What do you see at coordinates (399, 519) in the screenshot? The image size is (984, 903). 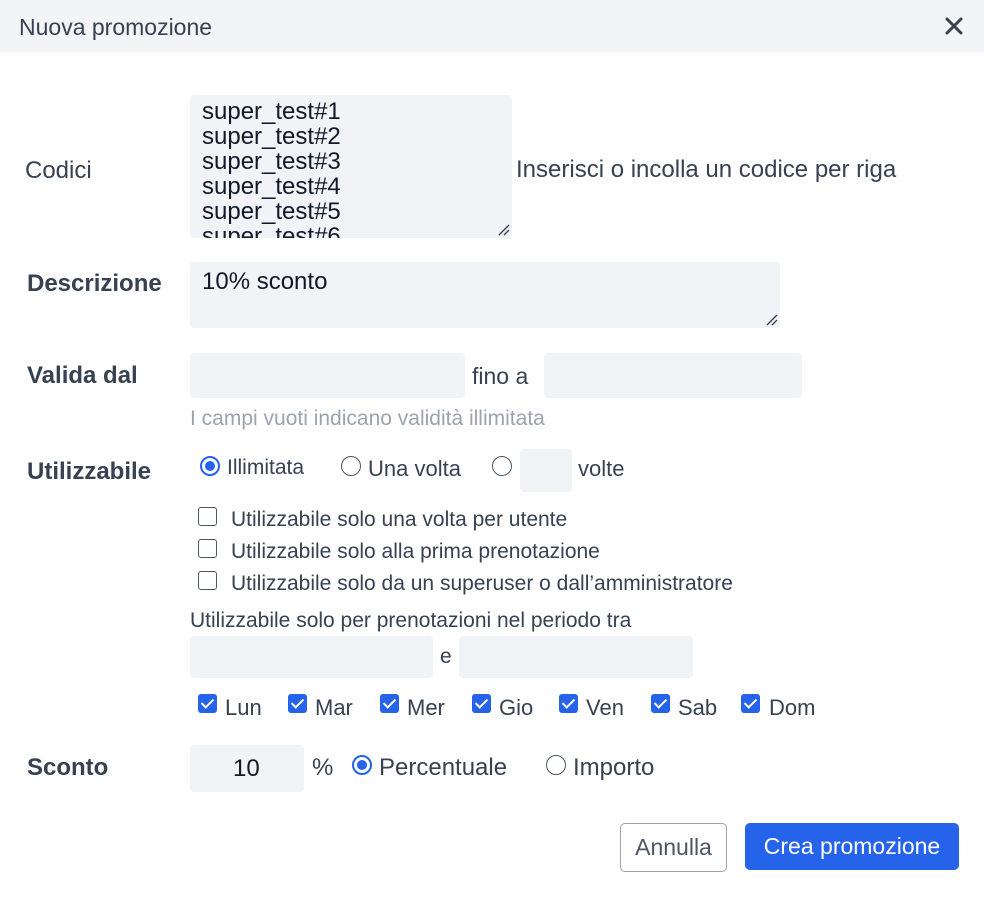 I see `once-per-user-label: Utilizzabile solo una volta per utente` at bounding box center [399, 519].